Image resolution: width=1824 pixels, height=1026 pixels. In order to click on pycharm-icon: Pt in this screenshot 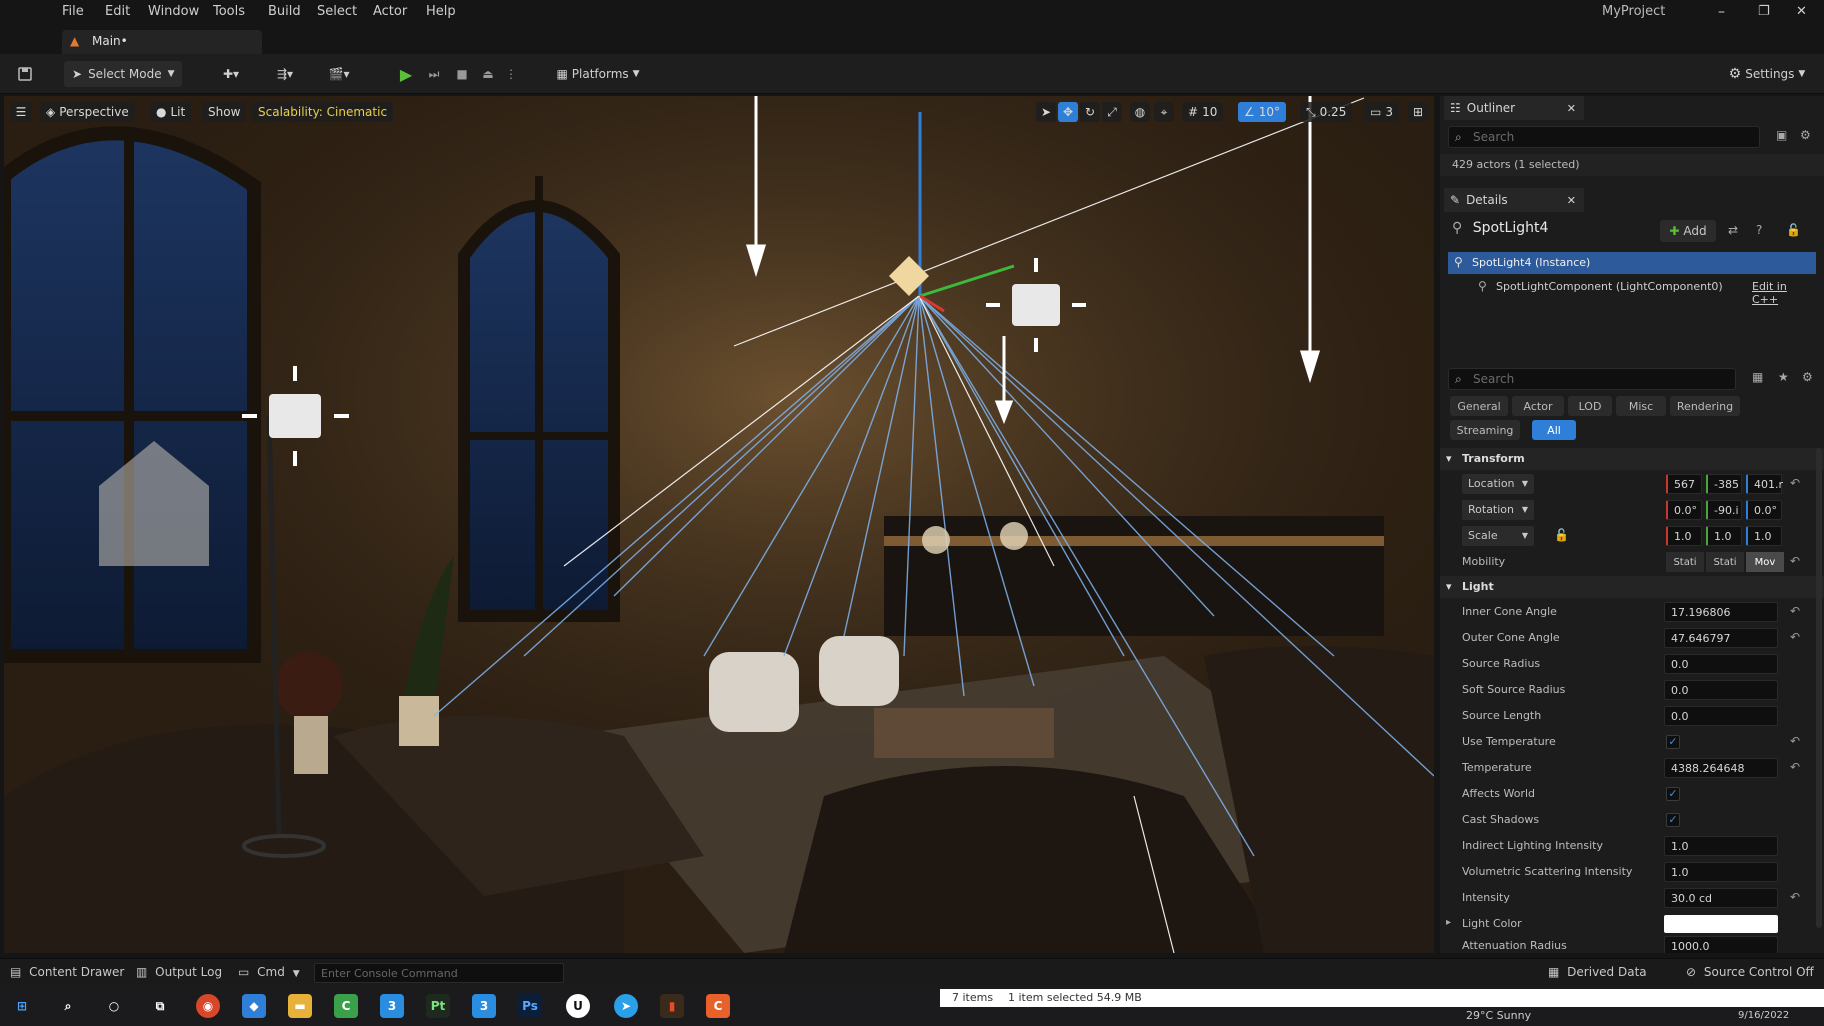, I will do `click(438, 1006)`.